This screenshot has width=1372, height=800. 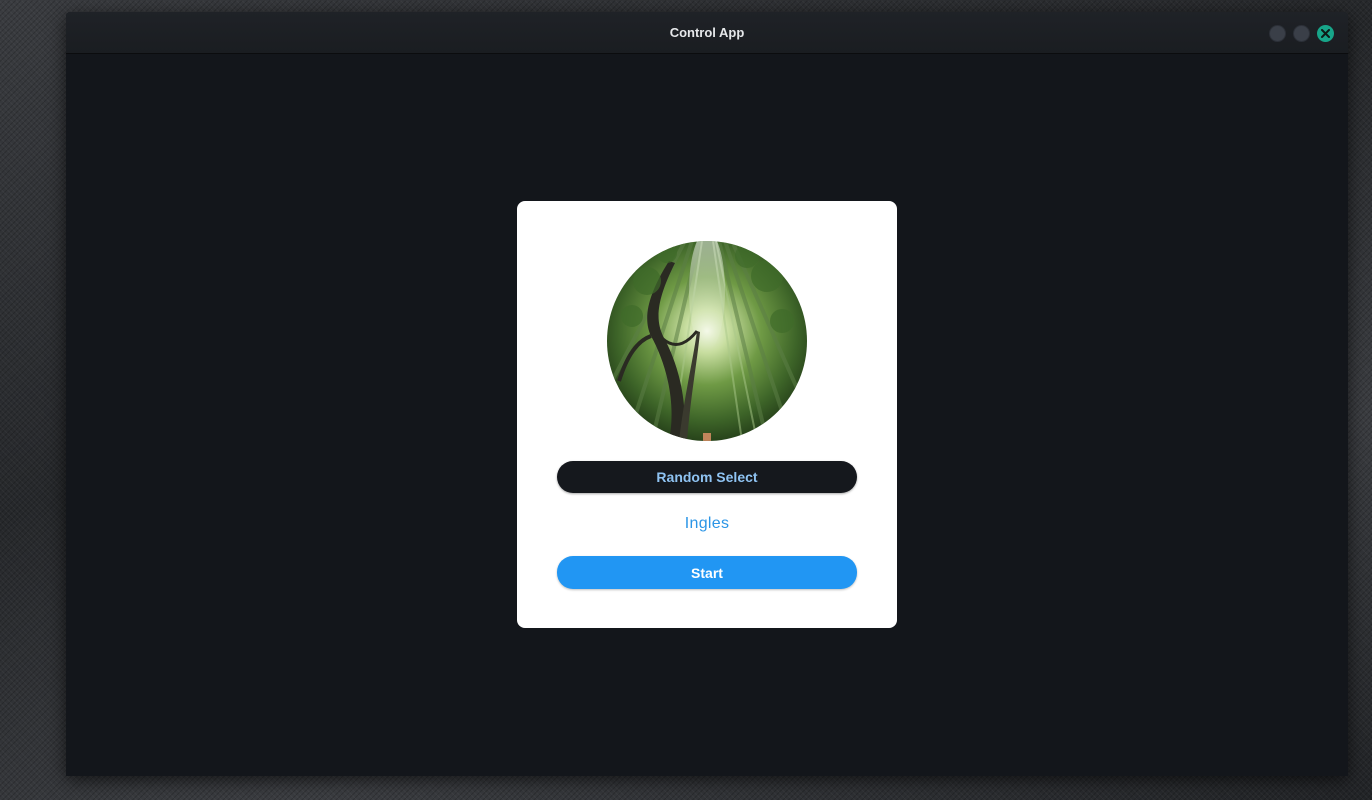 What do you see at coordinates (707, 341) in the screenshot?
I see `bamboo-forest-image` at bounding box center [707, 341].